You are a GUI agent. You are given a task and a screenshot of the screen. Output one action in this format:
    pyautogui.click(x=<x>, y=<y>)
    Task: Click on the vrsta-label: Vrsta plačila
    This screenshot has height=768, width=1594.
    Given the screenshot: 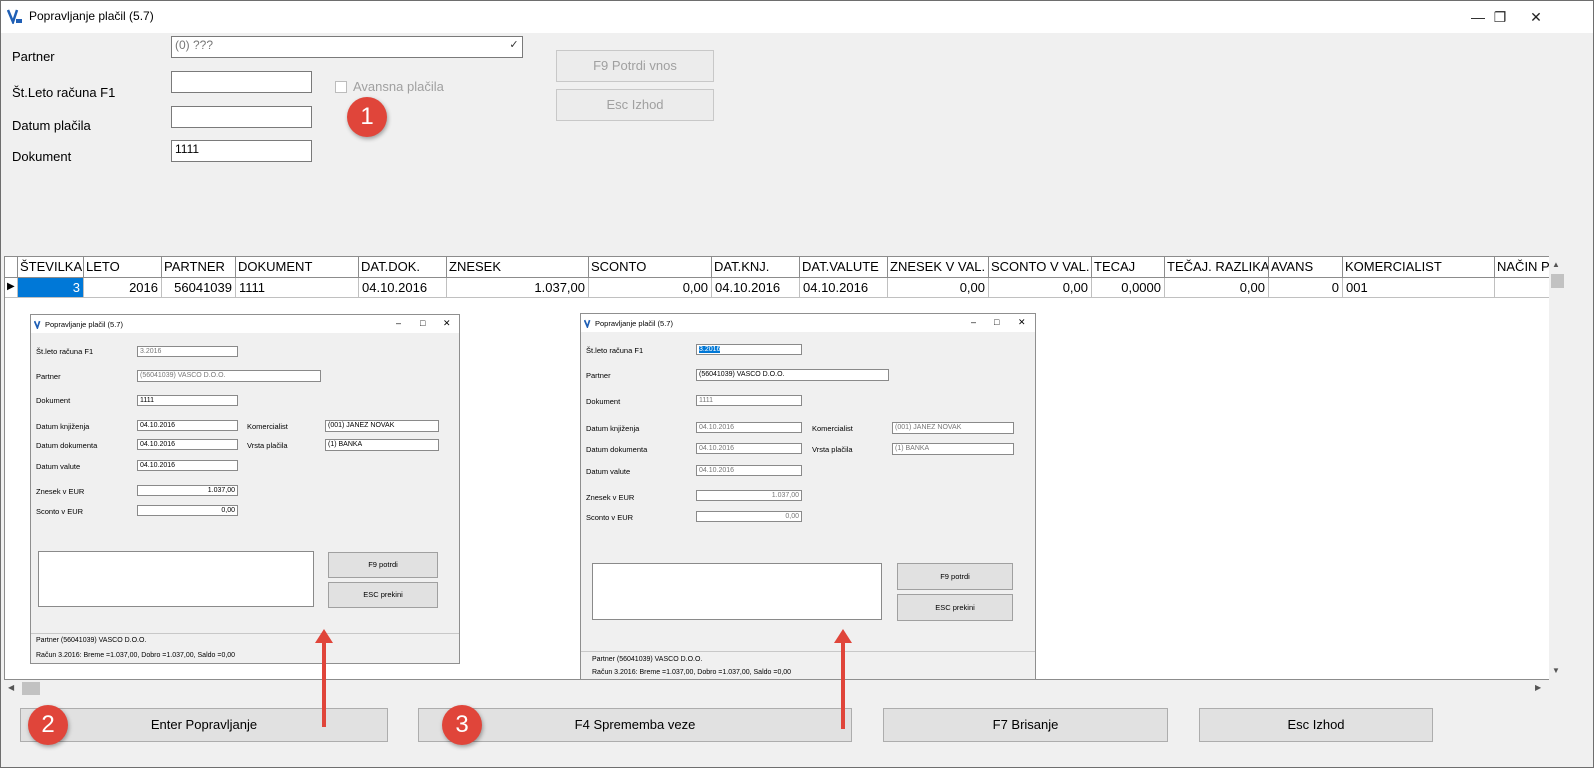 What is the action you would take?
    pyautogui.click(x=267, y=445)
    